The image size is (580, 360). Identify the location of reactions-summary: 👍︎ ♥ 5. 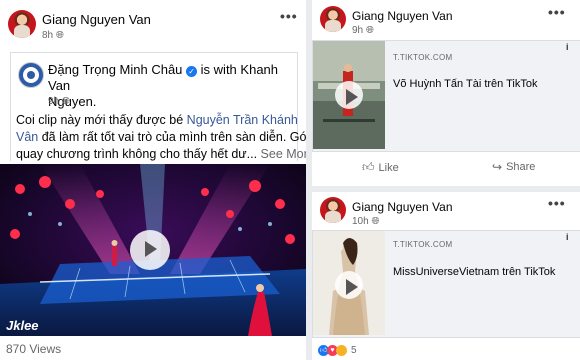
(337, 350).